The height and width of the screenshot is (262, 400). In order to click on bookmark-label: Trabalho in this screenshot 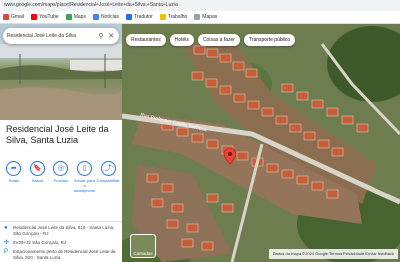, I will do `click(177, 17)`.